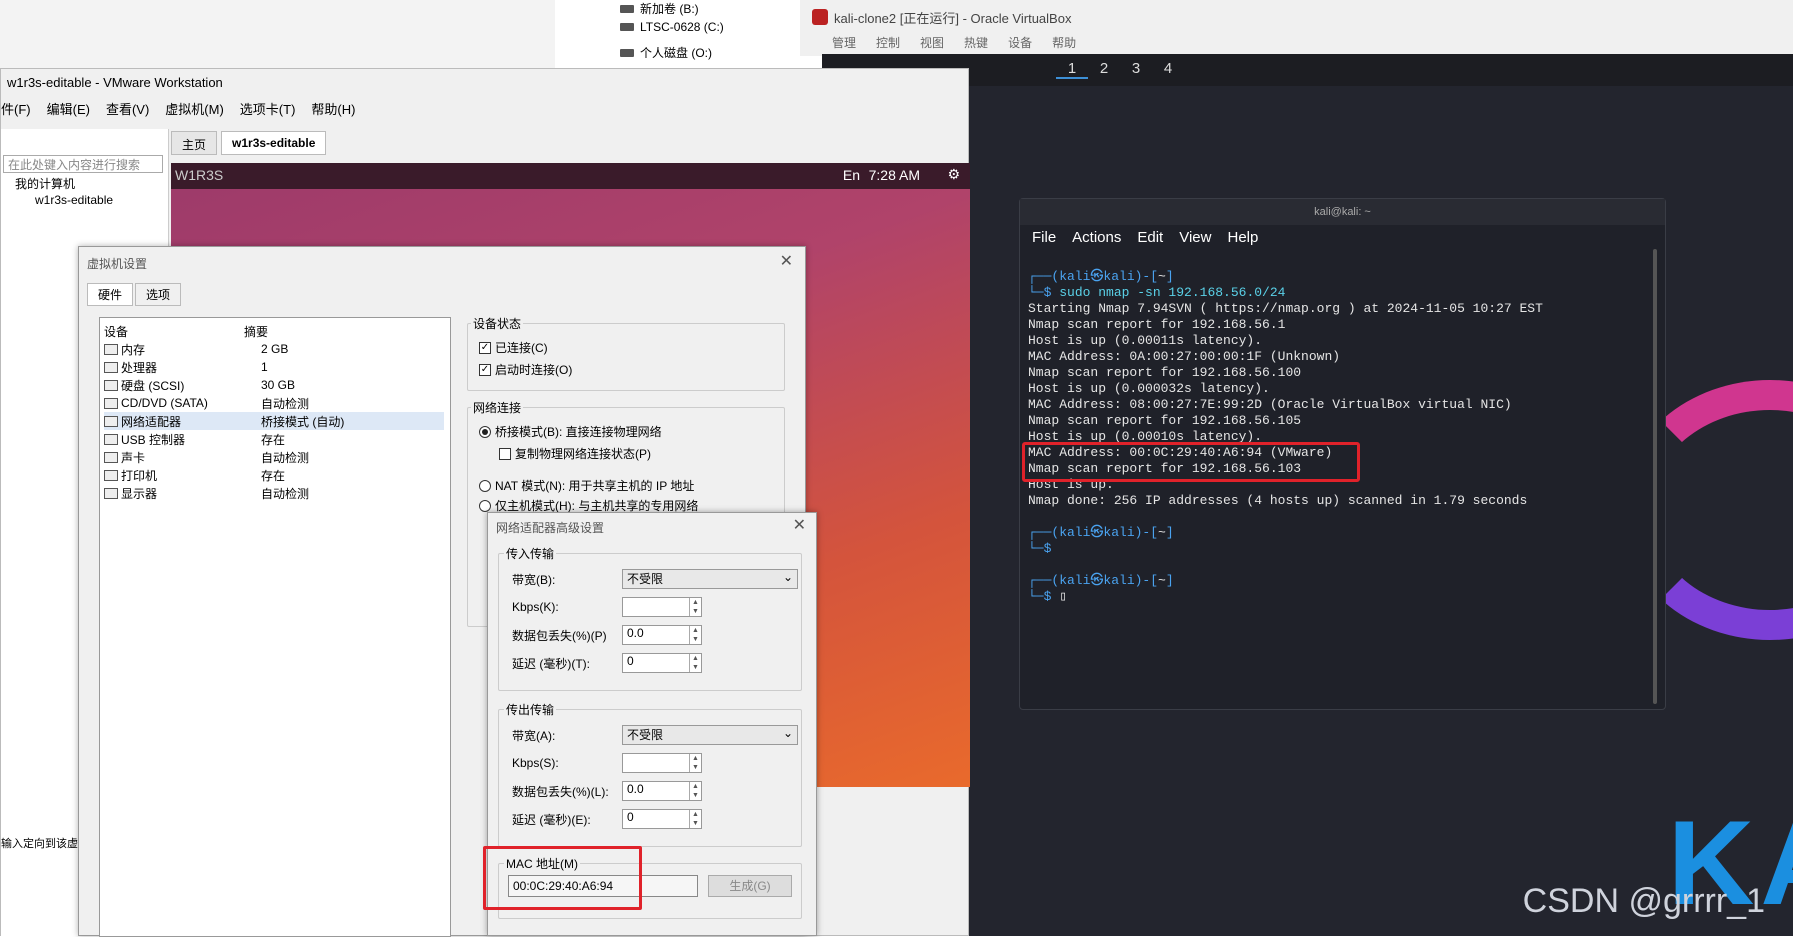  Describe the element at coordinates (888, 42) in the screenshot. I see `menu-control: 控制` at that location.